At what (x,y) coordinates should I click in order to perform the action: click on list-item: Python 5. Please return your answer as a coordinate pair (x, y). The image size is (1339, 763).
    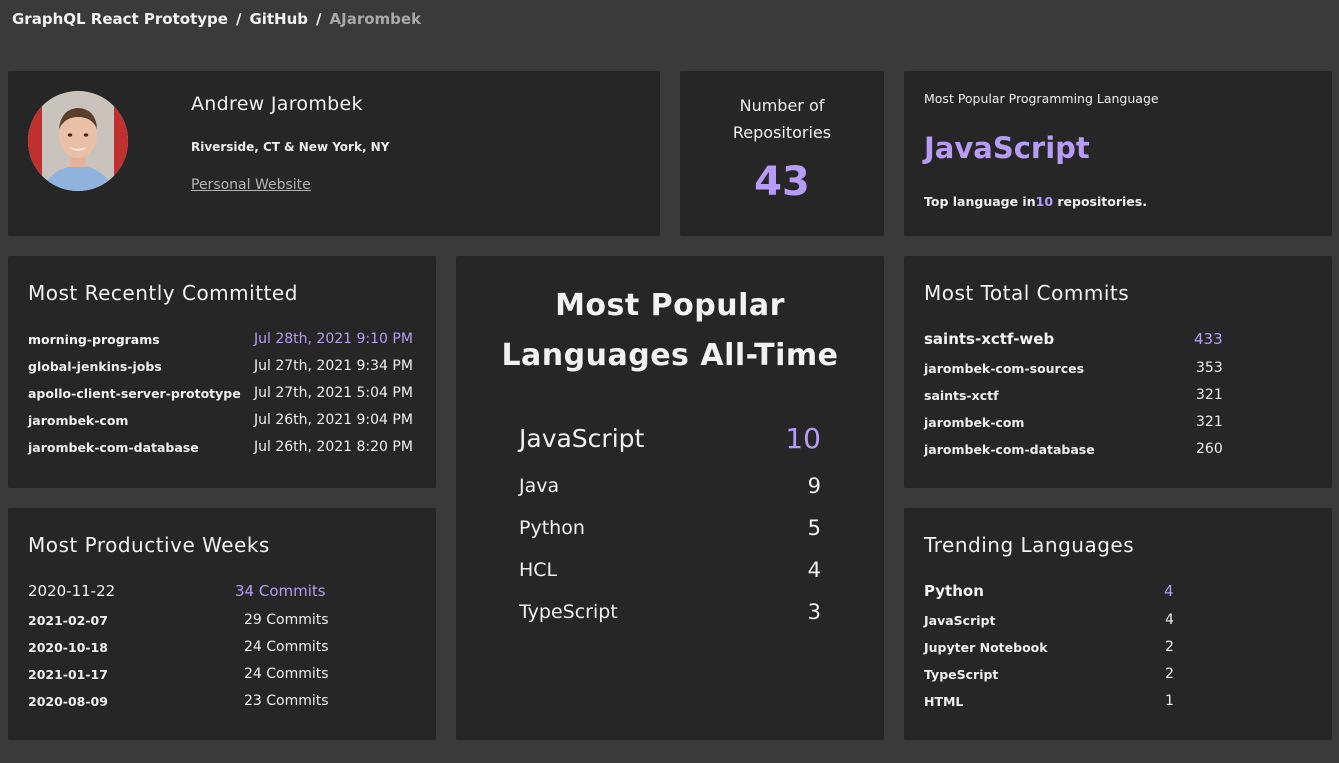
    Looking at the image, I should click on (670, 528).